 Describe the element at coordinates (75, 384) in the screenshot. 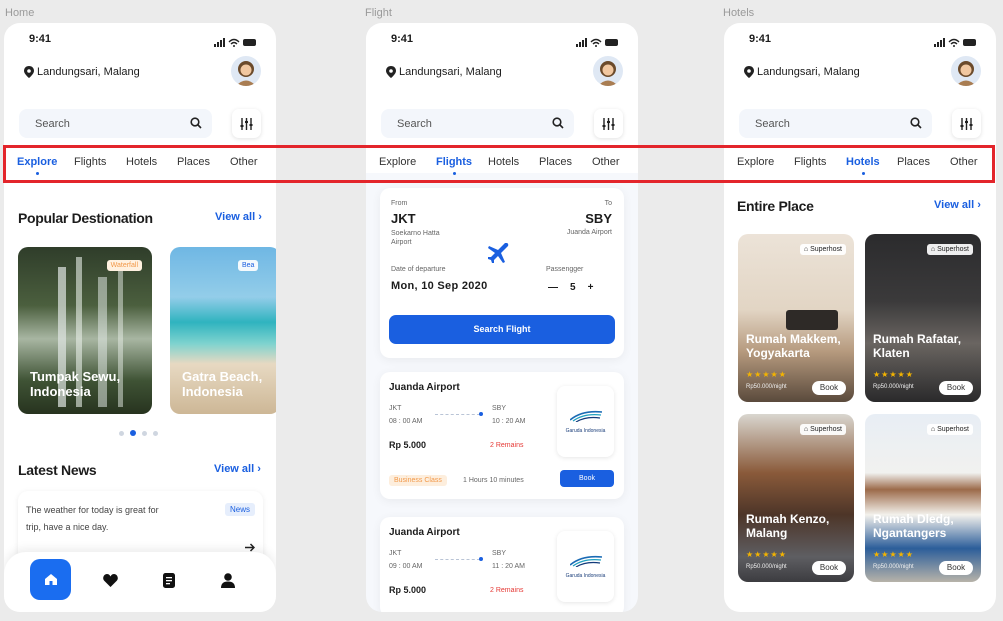

I see `destination-name: Tumpak Sewu, Indonesia` at that location.